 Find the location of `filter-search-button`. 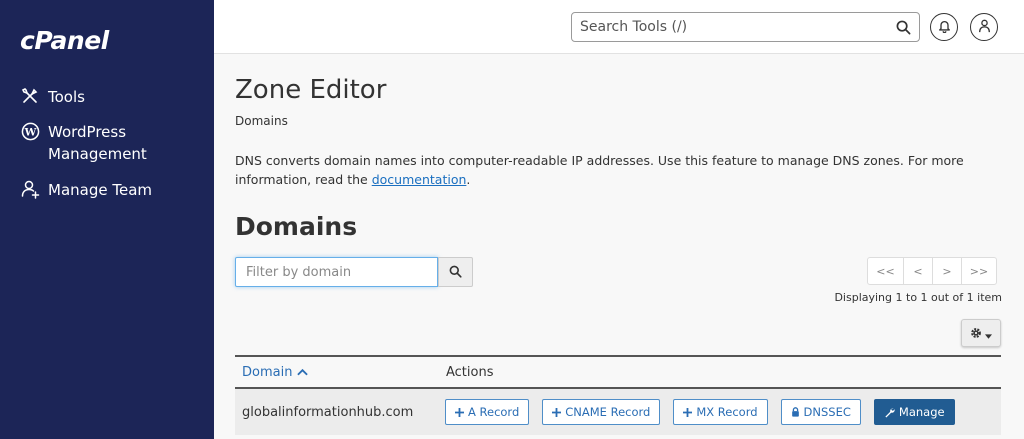

filter-search-button is located at coordinates (455, 272).